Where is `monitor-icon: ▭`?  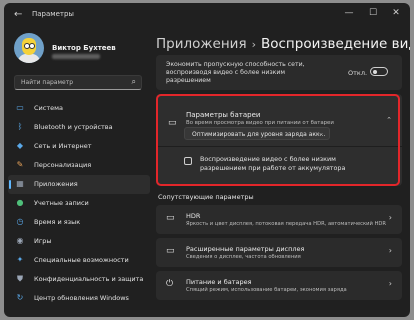 monitor-icon: ▭ is located at coordinates (20, 107).